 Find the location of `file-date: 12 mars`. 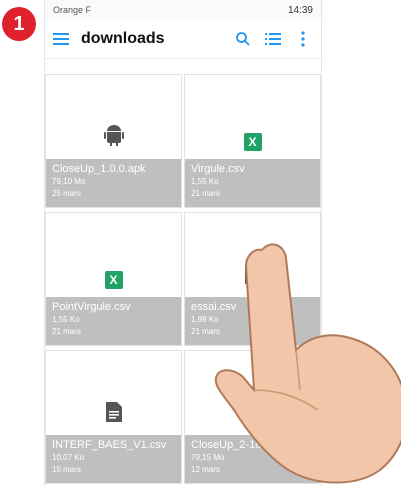

file-date: 12 mars is located at coordinates (205, 469).